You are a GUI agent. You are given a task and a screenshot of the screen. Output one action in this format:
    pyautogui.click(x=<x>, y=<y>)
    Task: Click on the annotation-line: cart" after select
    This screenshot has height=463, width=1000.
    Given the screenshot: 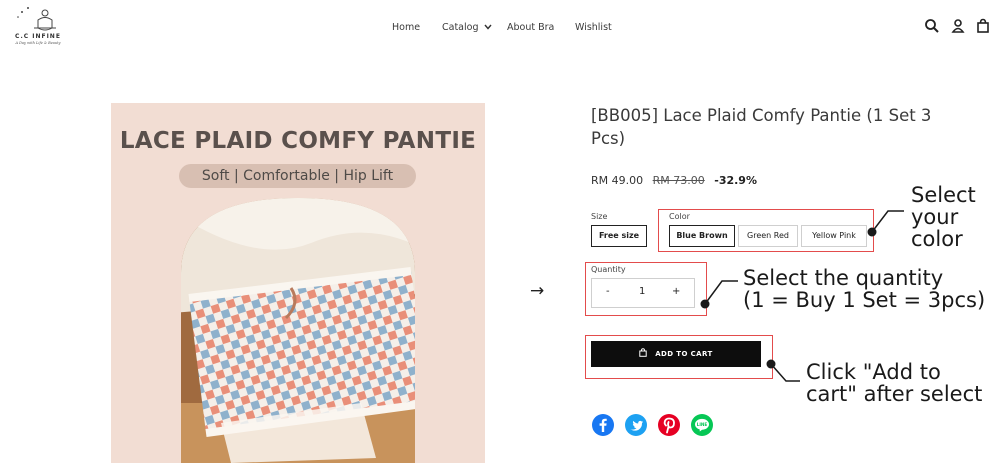 What is the action you would take?
    pyautogui.click(x=894, y=394)
    